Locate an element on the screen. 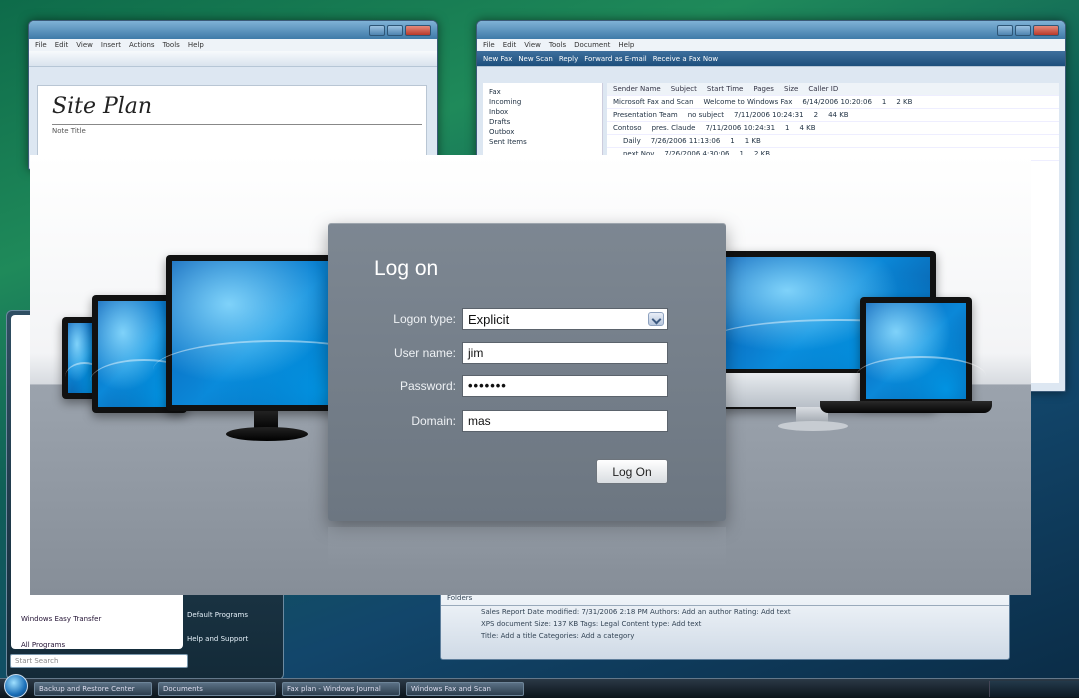  cell: 1 KB is located at coordinates (752, 141).